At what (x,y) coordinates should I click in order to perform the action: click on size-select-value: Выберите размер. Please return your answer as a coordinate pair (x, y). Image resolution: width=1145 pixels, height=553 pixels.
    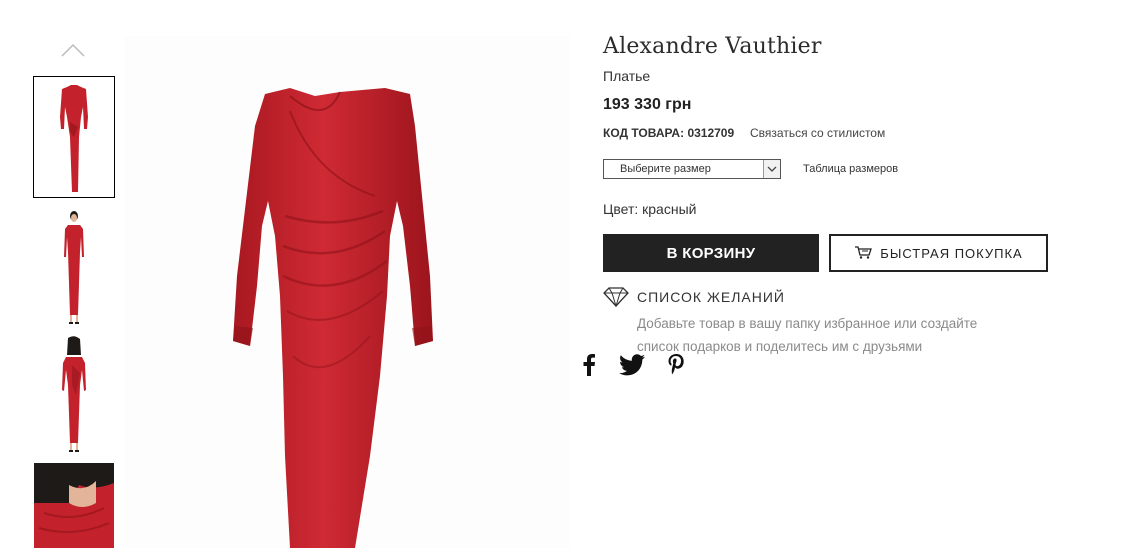
    Looking at the image, I should click on (665, 169).